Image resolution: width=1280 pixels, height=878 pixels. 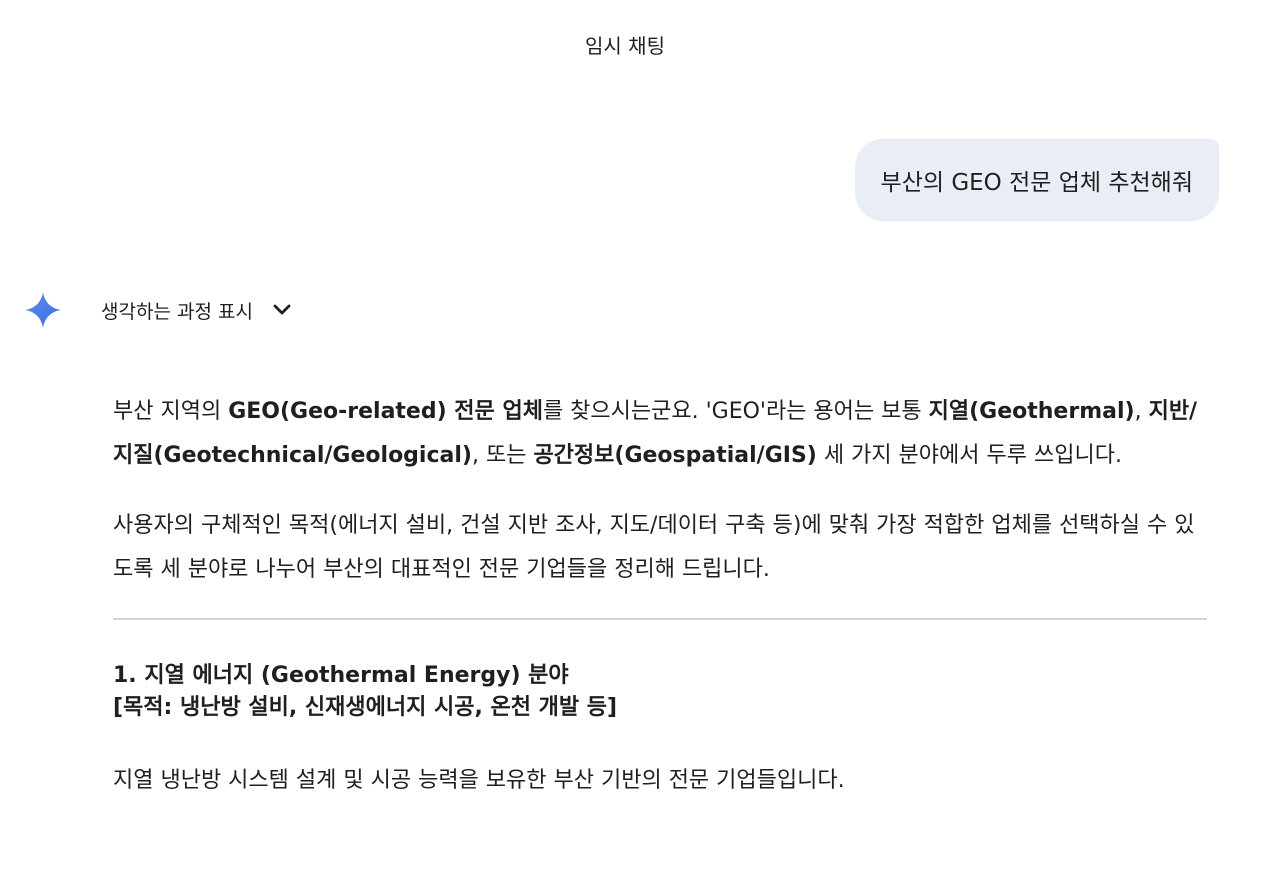 What do you see at coordinates (1036, 183) in the screenshot?
I see `user-message-text: 부산의 GEO 전문 업체 추천해줘` at bounding box center [1036, 183].